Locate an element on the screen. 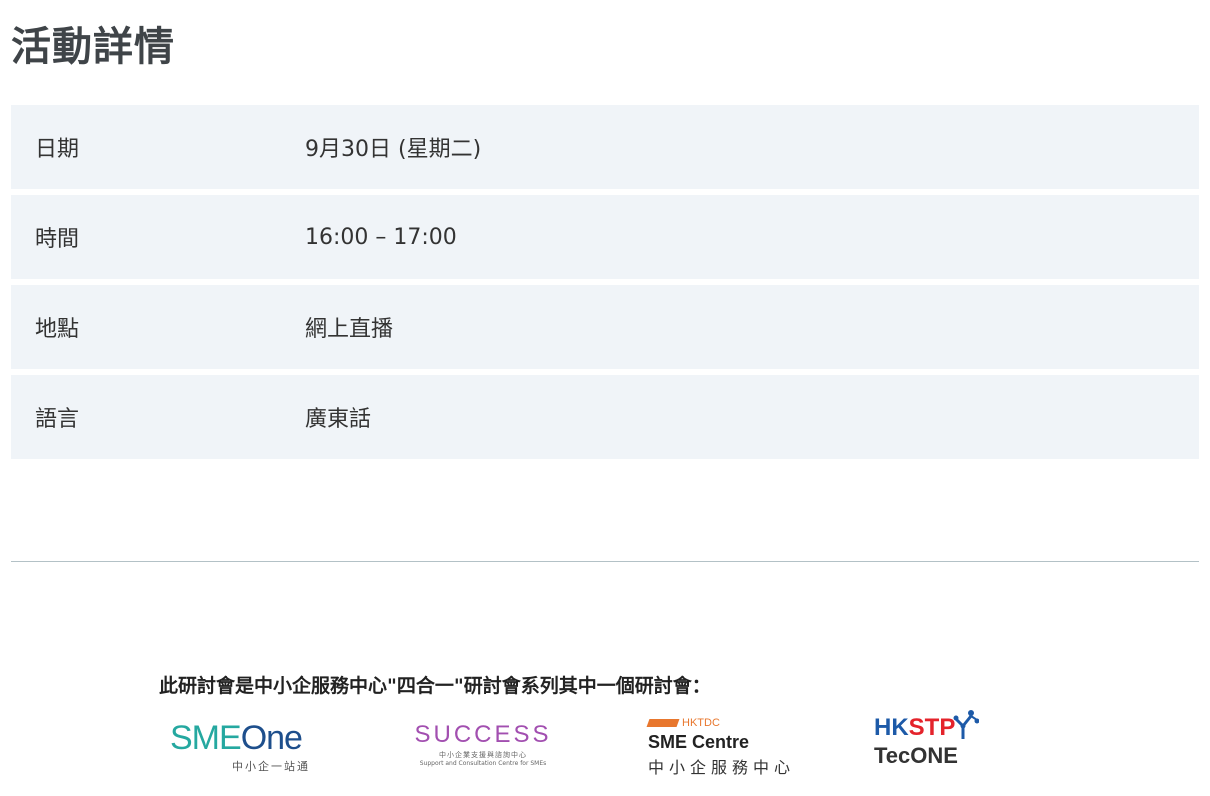  hkstp-tecone-logo: HK STP TecONE is located at coordinates (934, 744).